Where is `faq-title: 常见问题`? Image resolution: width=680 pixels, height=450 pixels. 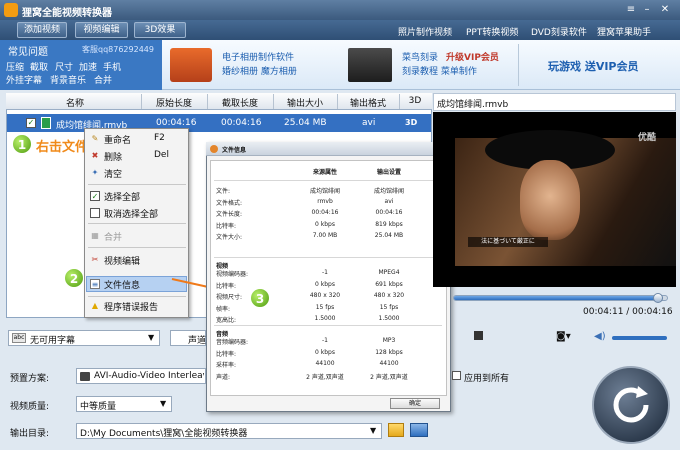 faq-title: 常见问题 is located at coordinates (28, 52).